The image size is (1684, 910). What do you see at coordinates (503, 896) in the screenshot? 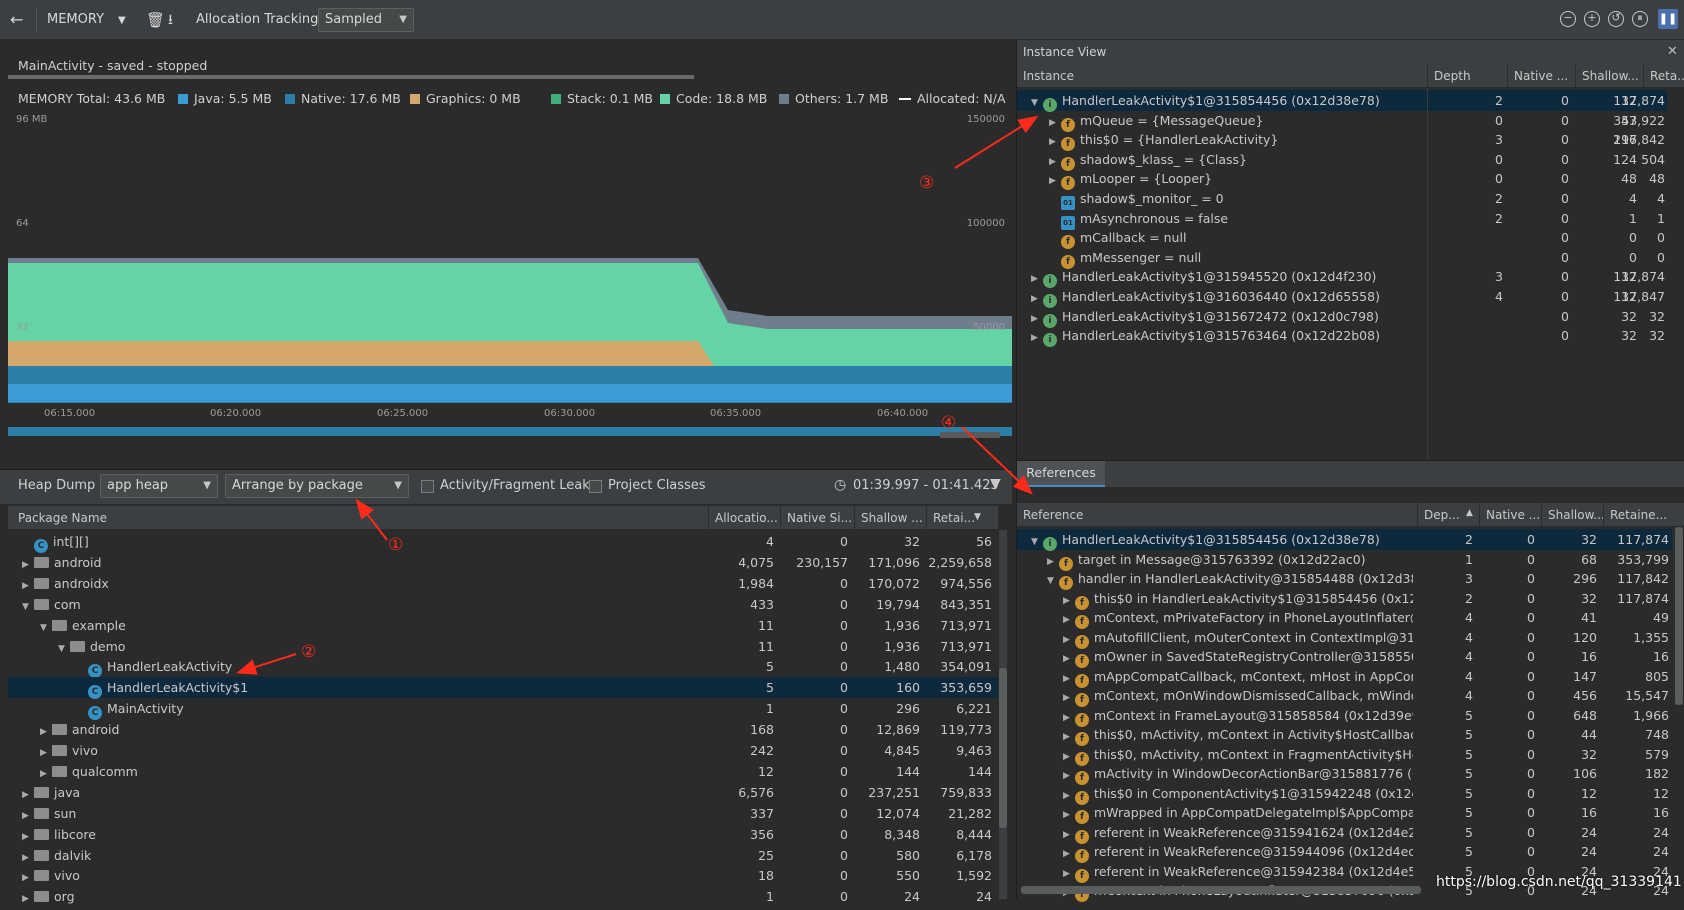
I see `package-row: ▶ org 1 0 24 24` at bounding box center [503, 896].